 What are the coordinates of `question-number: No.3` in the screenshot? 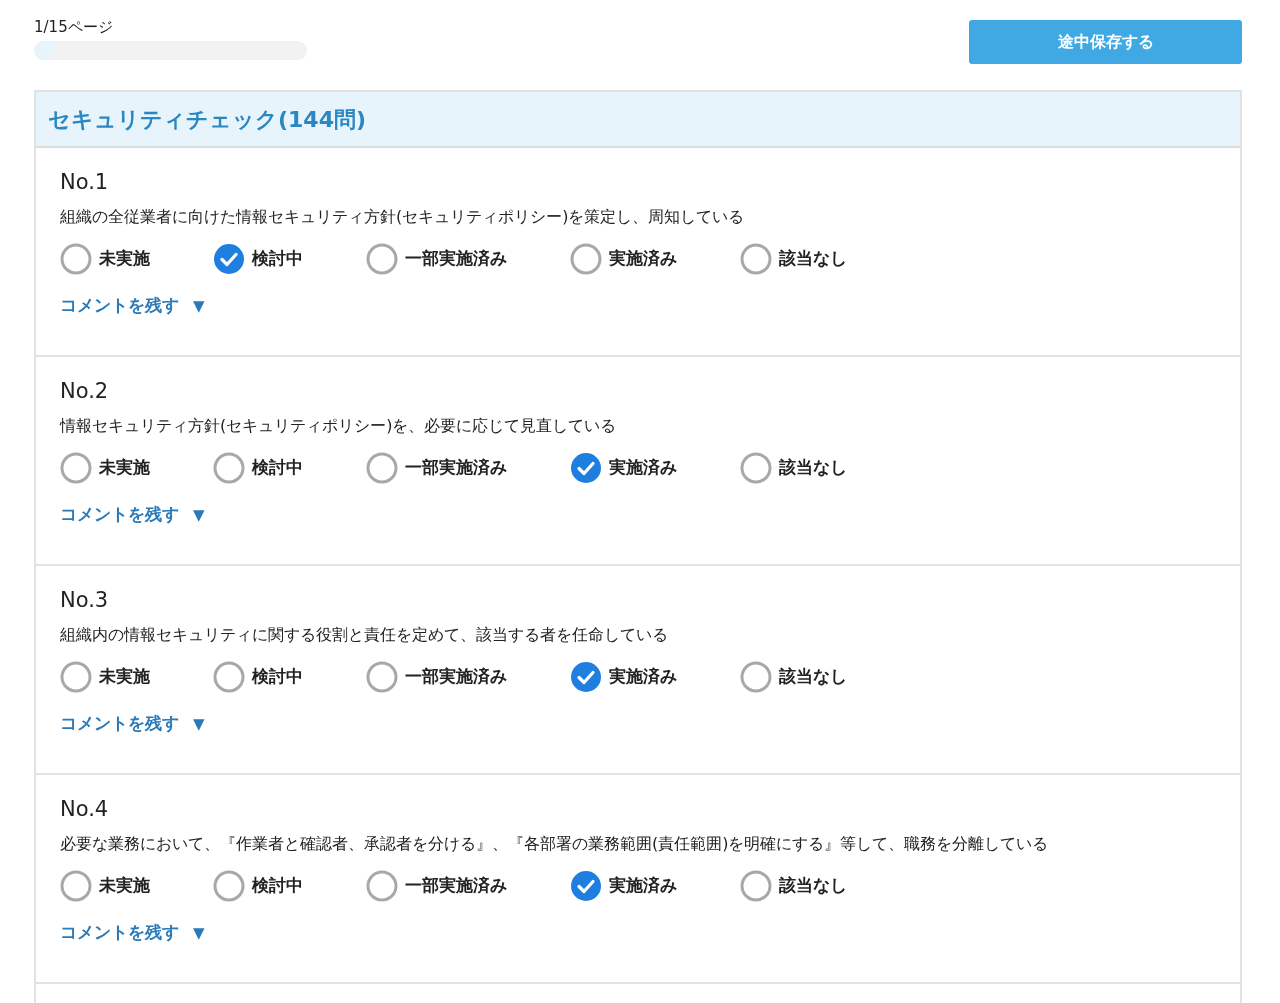 It's located at (85, 601).